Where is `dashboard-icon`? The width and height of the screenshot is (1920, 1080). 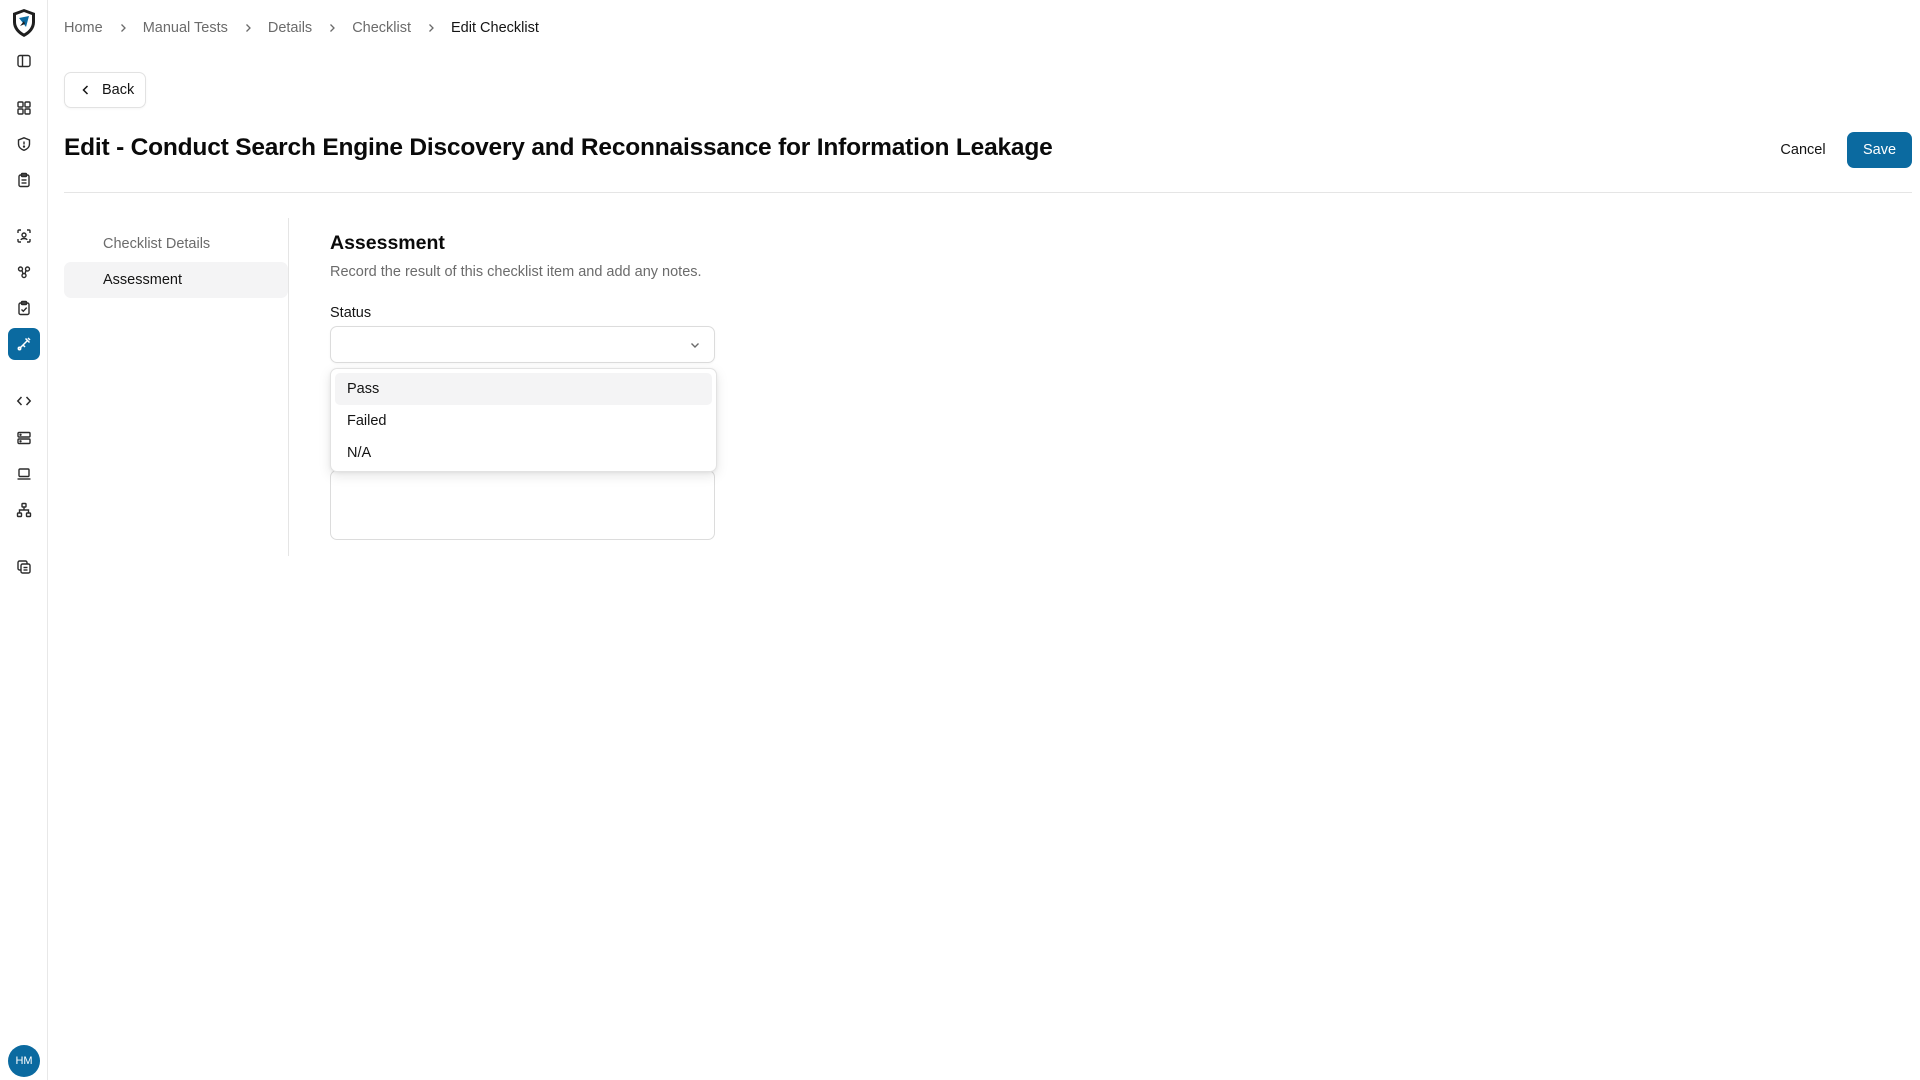 dashboard-icon is located at coordinates (24, 108).